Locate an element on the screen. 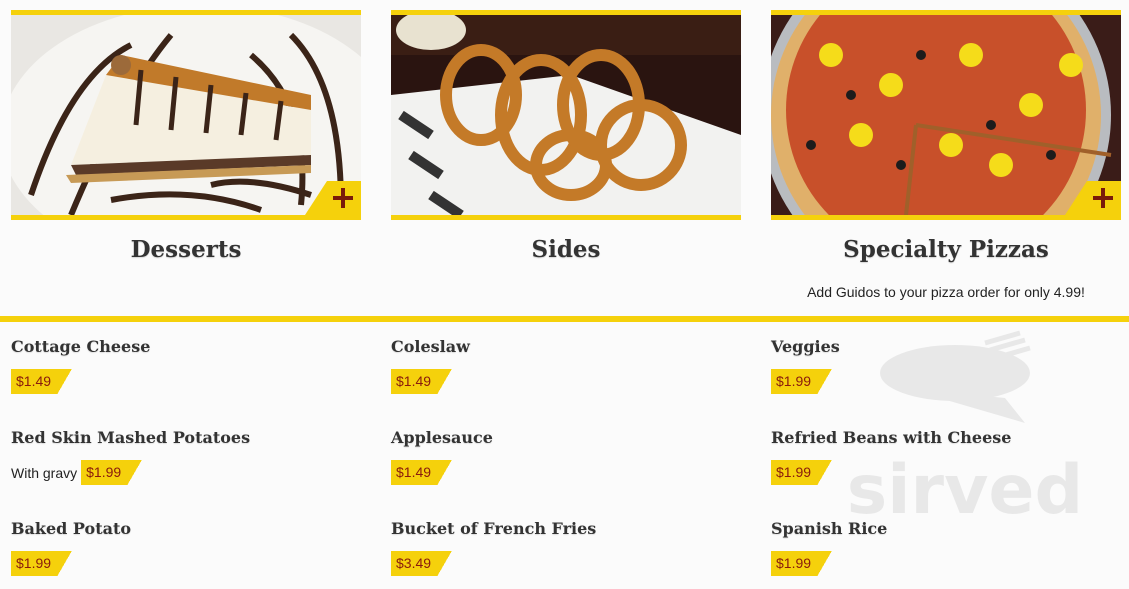 Image resolution: width=1129 pixels, height=589 pixels. sides-photo is located at coordinates (566, 115).